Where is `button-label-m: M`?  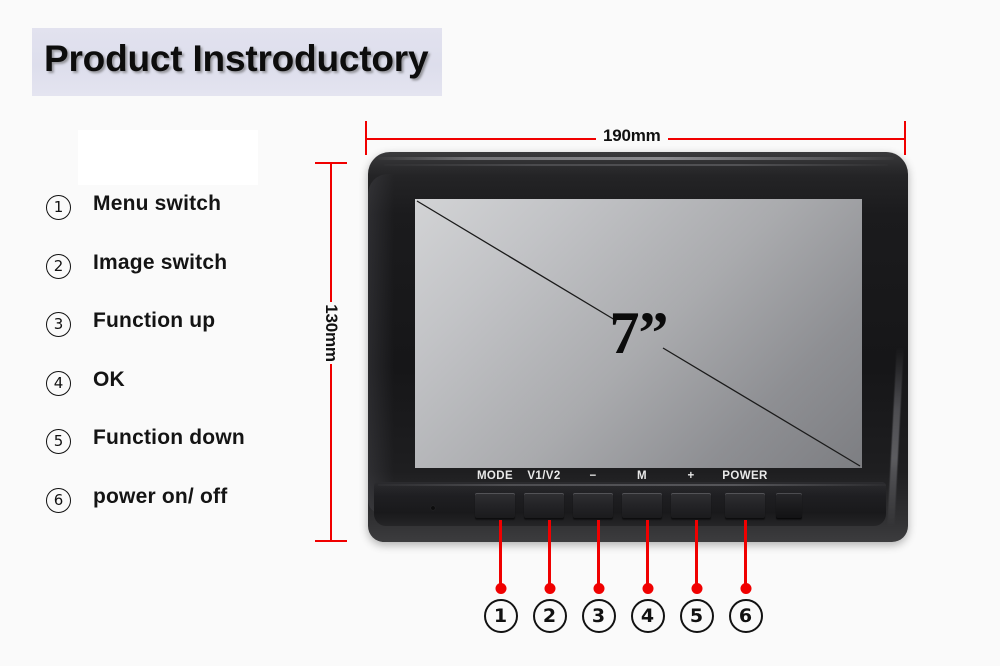 button-label-m: M is located at coordinates (642, 476).